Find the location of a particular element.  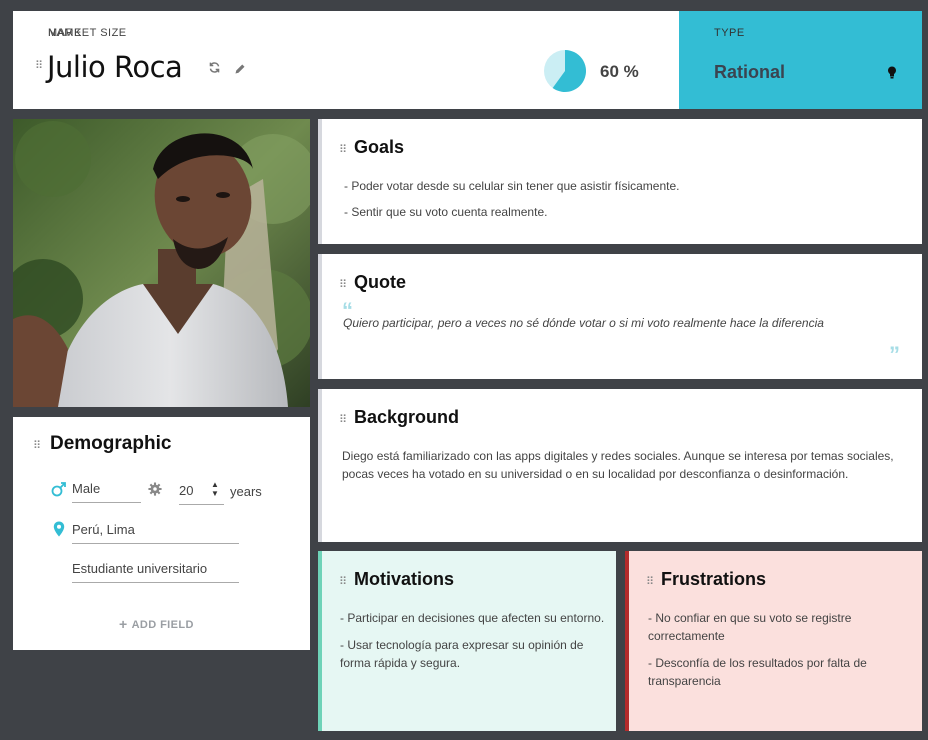

persona-name: Julio Roca is located at coordinates (115, 67).